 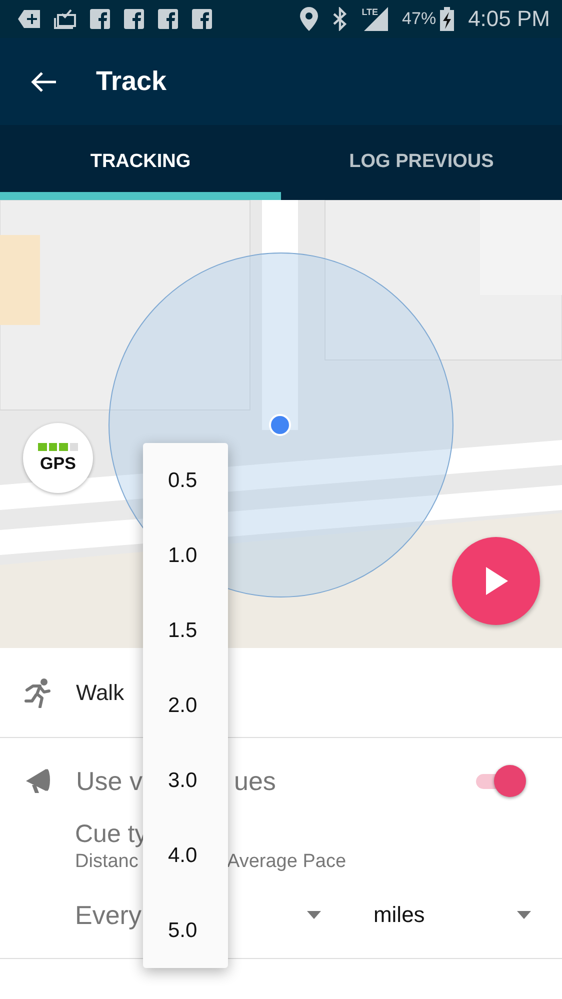 What do you see at coordinates (376, 19) in the screenshot?
I see `signal-icon` at bounding box center [376, 19].